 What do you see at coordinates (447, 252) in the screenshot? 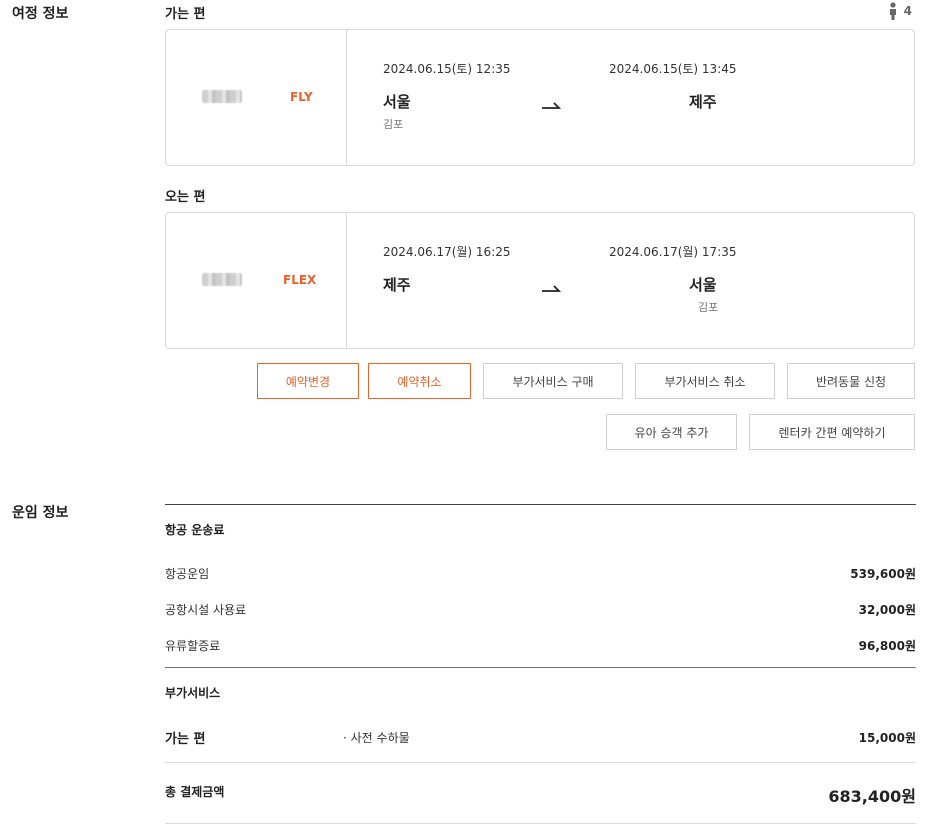
I see `depart-datetime: 2024.06.17(월) 16:25` at bounding box center [447, 252].